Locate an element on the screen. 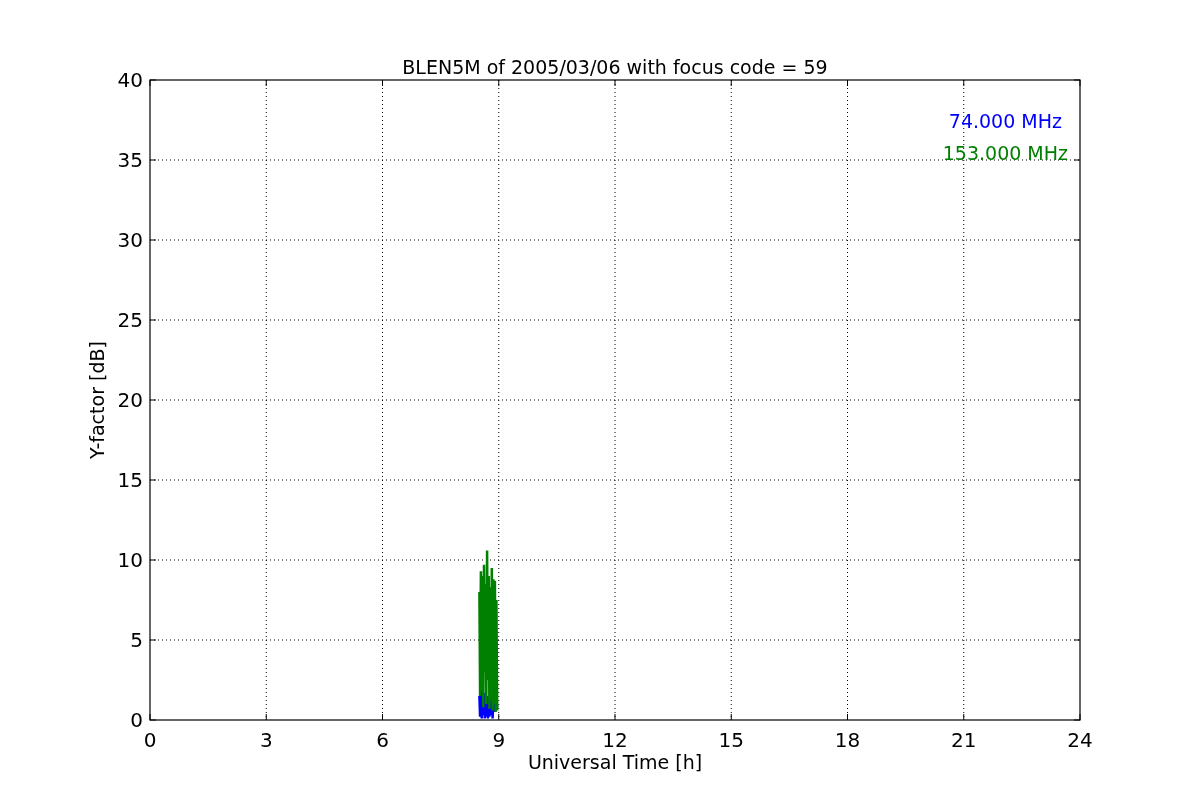 The image size is (1200, 800). chart-title: BLEN5M of 2005/03/06 with focus code = 59 is located at coordinates (615, 67).